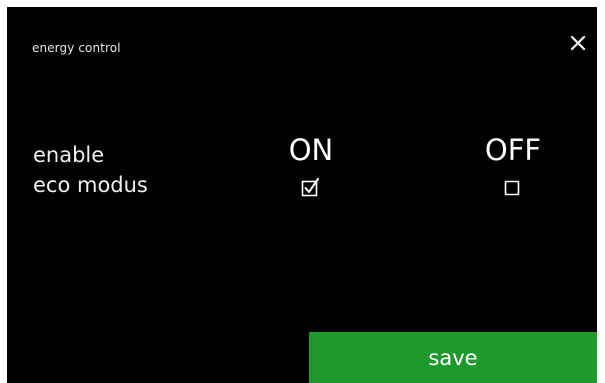 This screenshot has width=605, height=383. I want to click on close-icon, so click(578, 43).